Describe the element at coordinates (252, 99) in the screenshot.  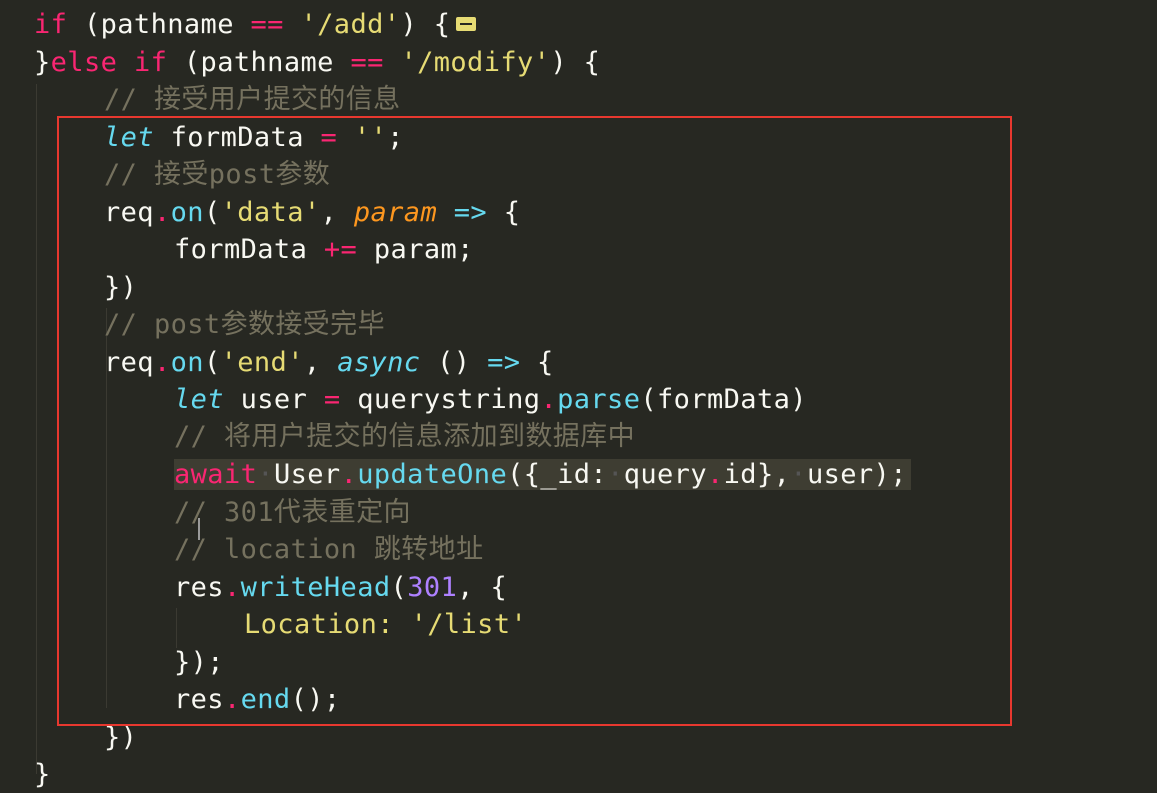
I see `code-line-3: // 接受用户提交的信息` at that location.